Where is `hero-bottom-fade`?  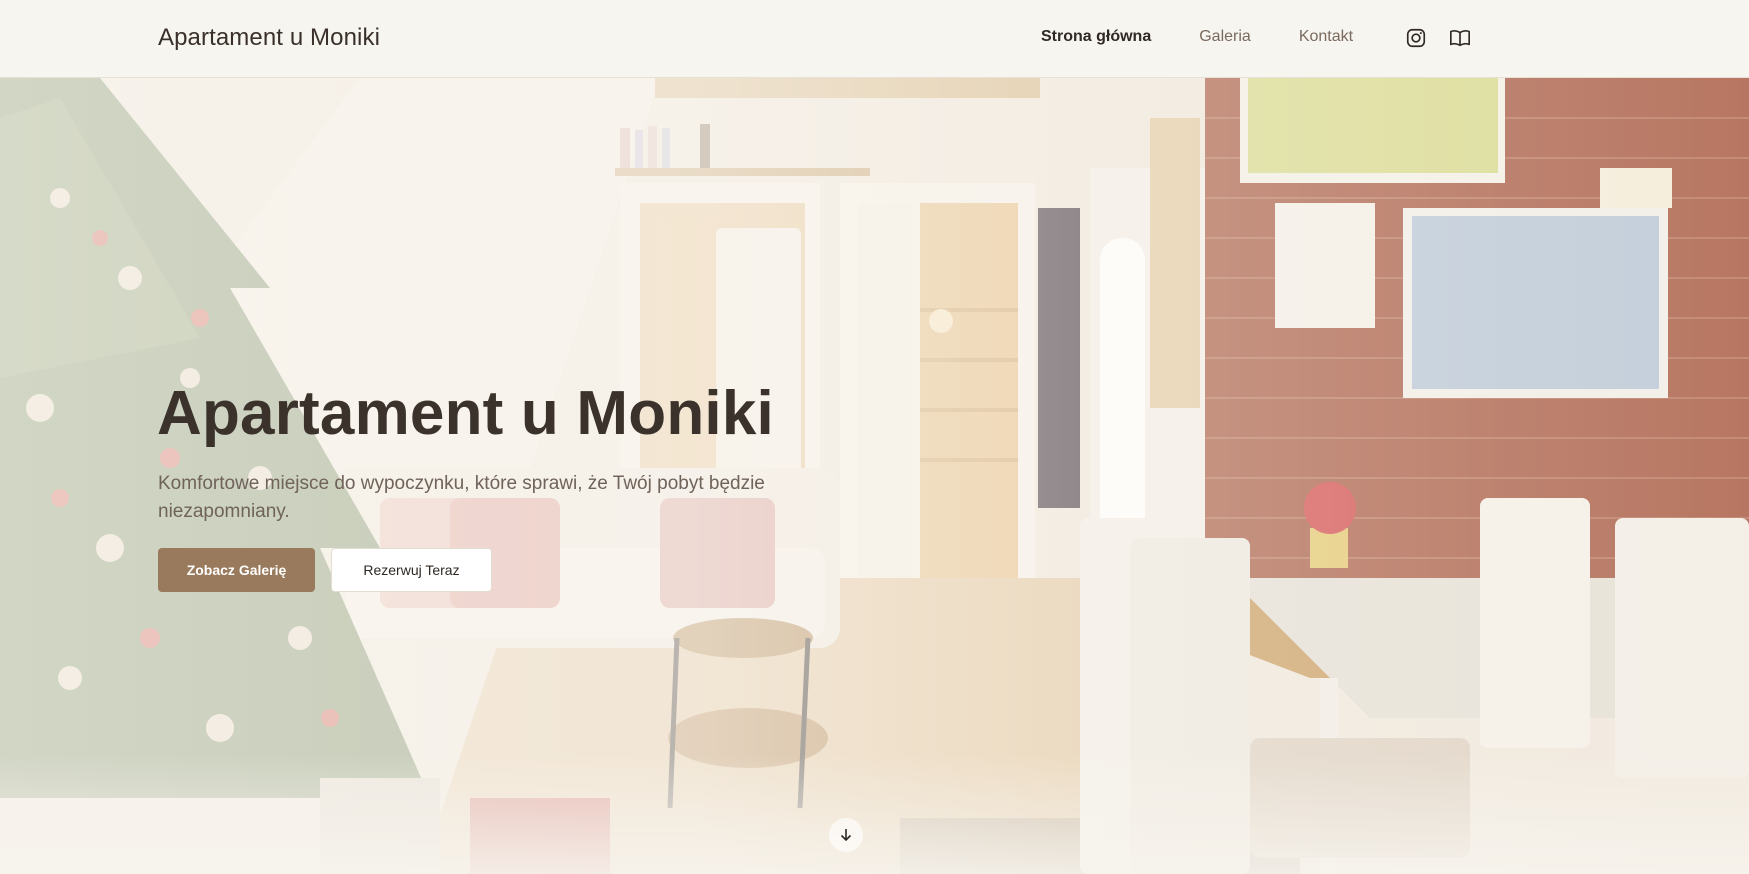
hero-bottom-fade is located at coordinates (874, 814).